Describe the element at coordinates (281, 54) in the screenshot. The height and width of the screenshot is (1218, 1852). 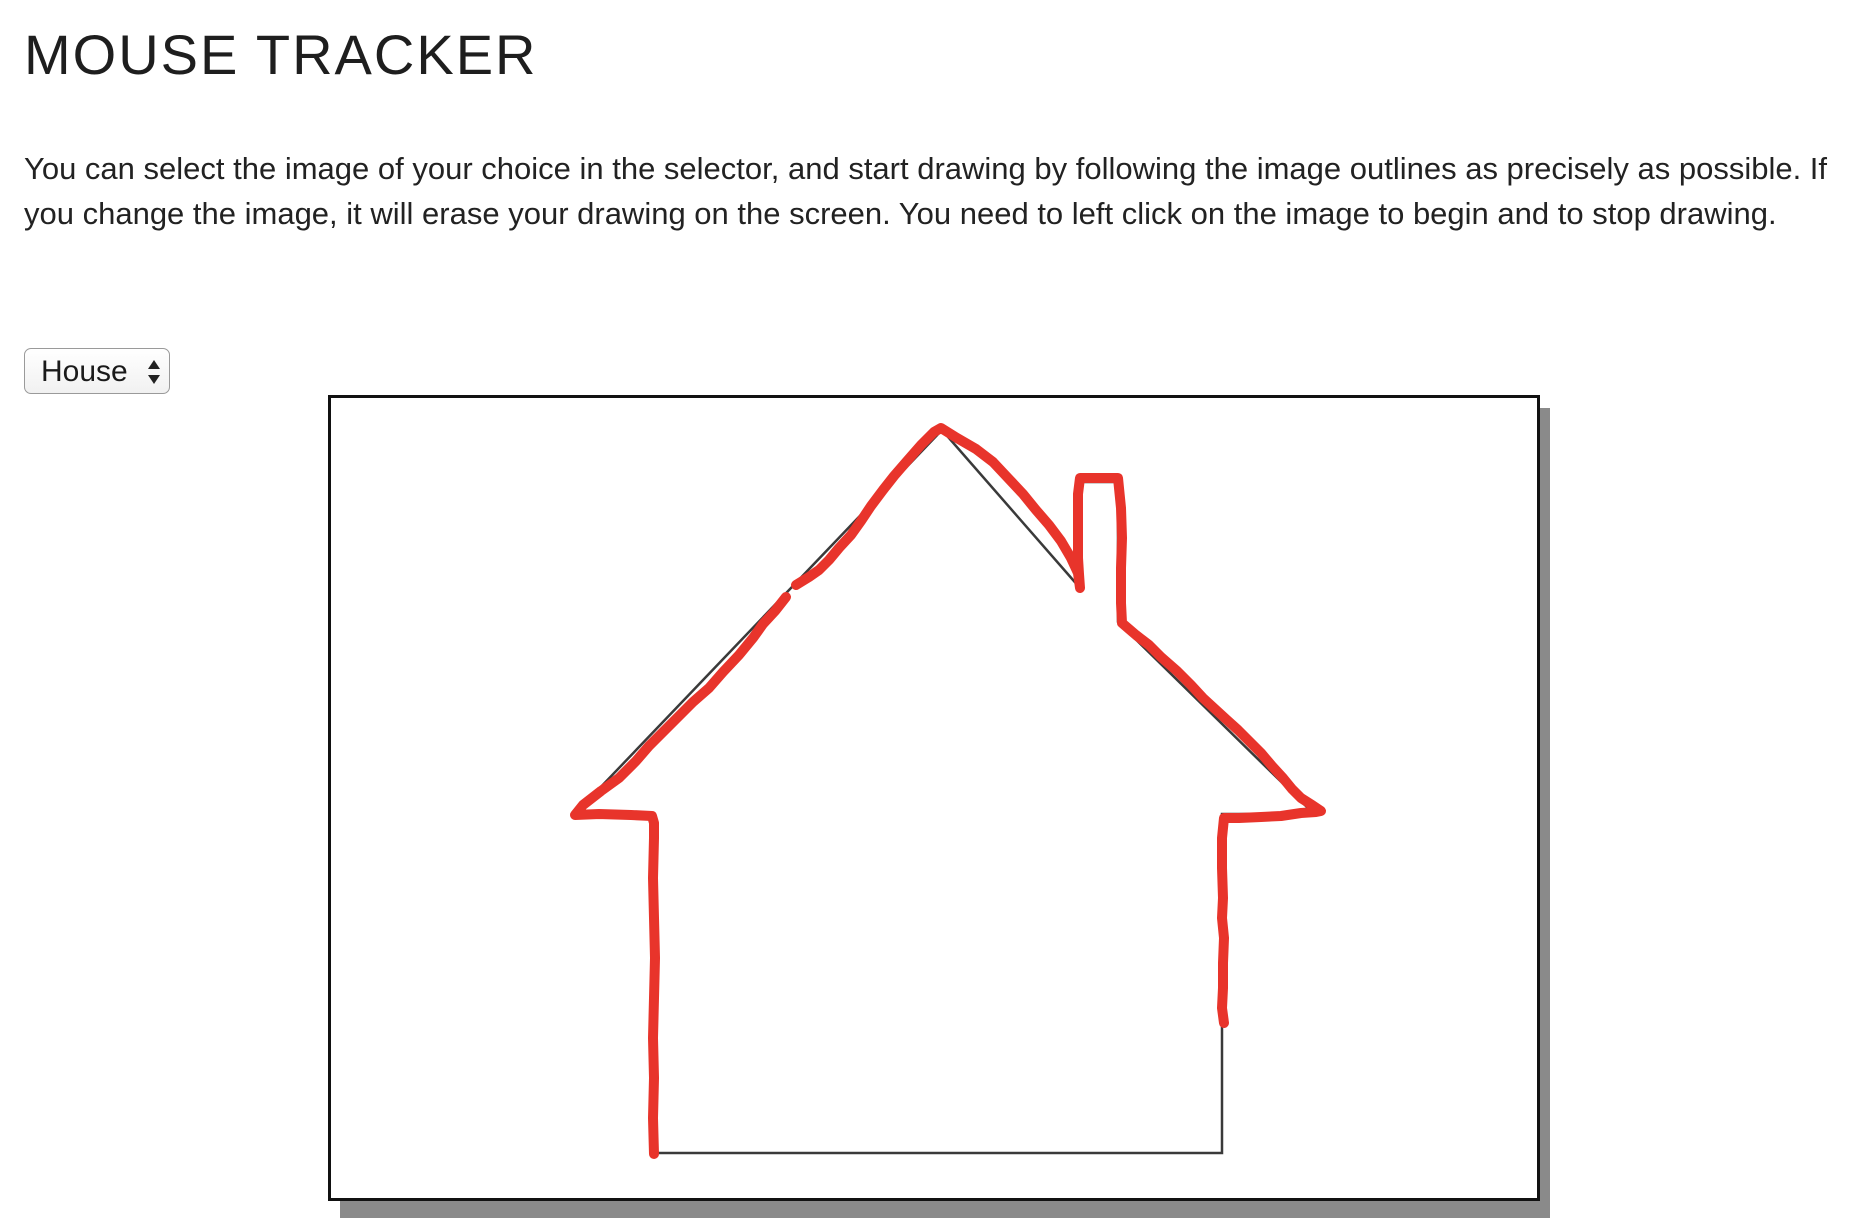
I see `page-title: MOUSE TRACKER` at that location.